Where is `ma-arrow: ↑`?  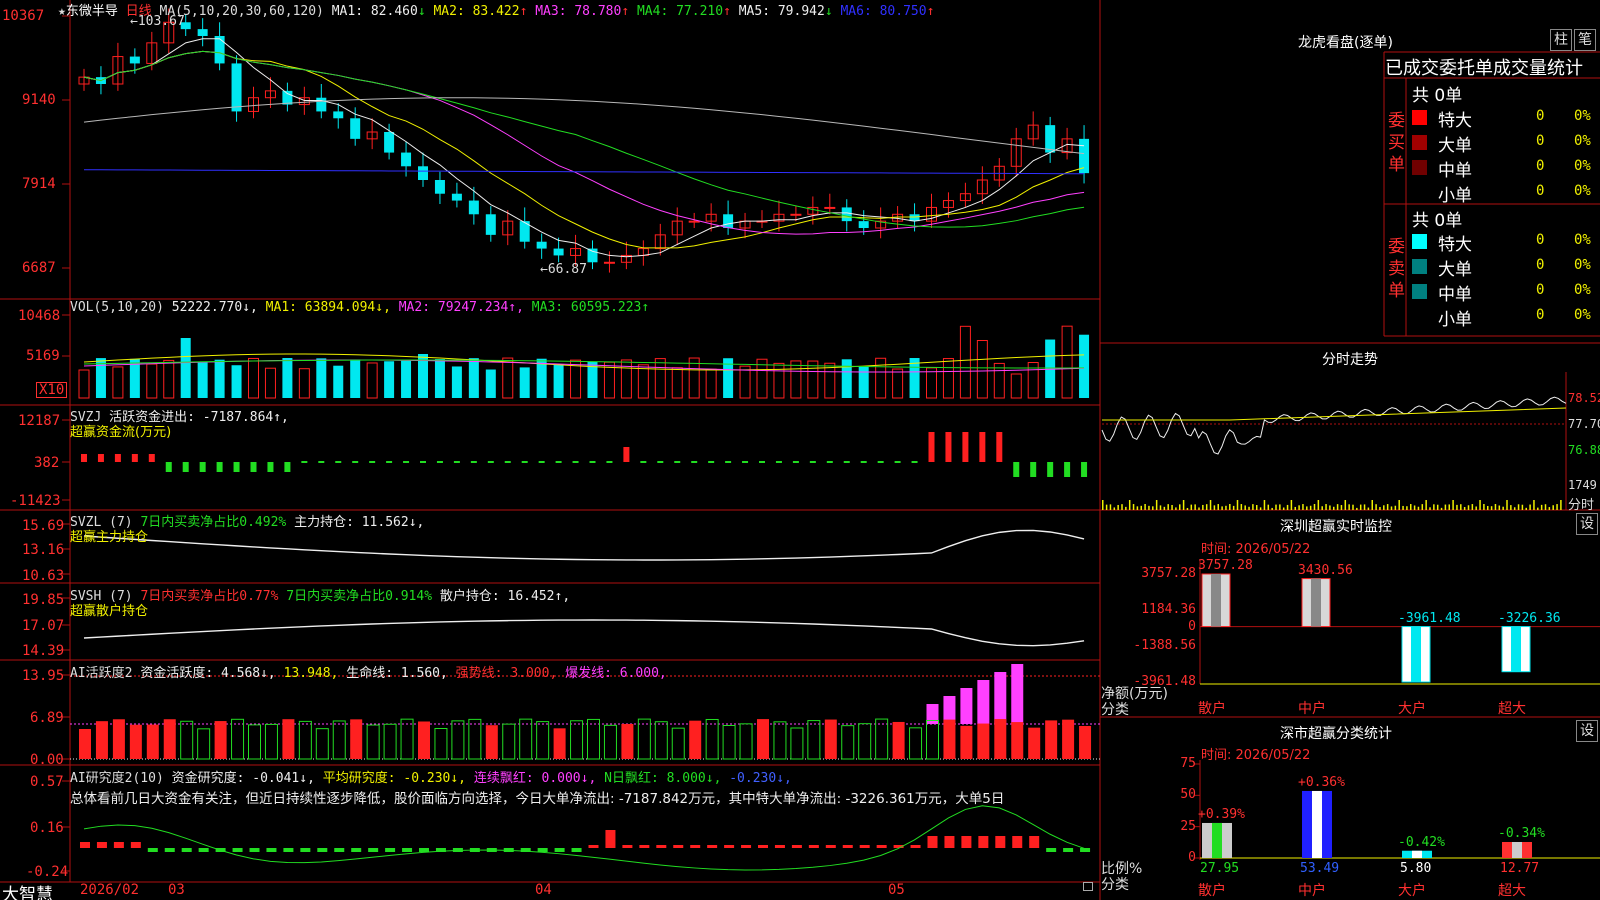 ma-arrow: ↑ is located at coordinates (930, 11).